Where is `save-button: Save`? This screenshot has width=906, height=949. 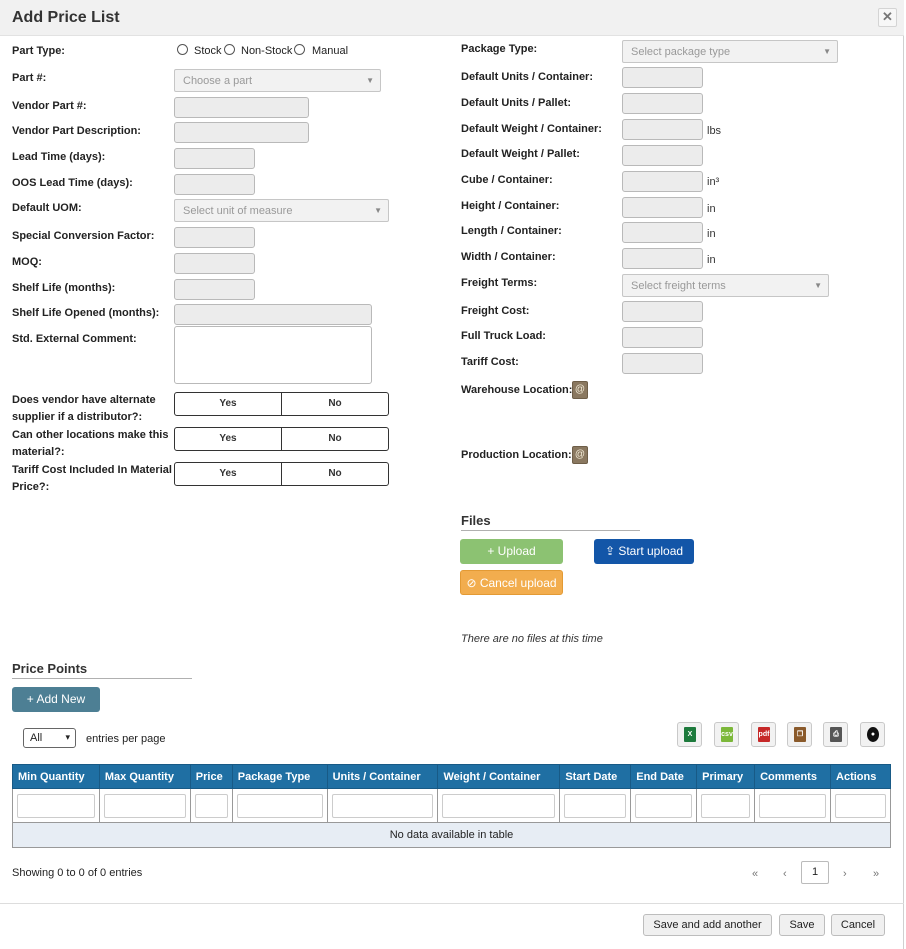
save-button: Save is located at coordinates (802, 925).